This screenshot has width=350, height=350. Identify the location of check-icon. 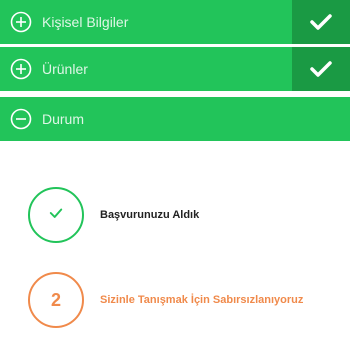
(56, 215).